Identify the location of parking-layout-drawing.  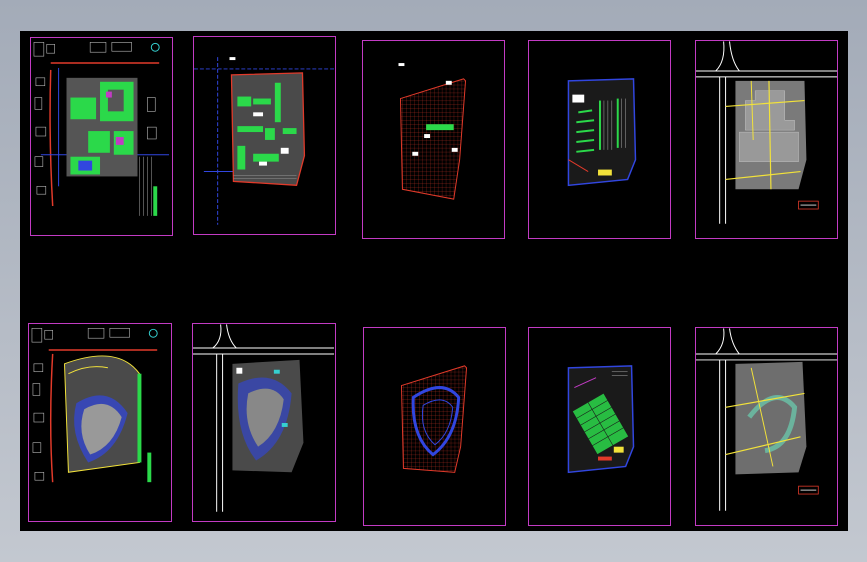
(602, 132).